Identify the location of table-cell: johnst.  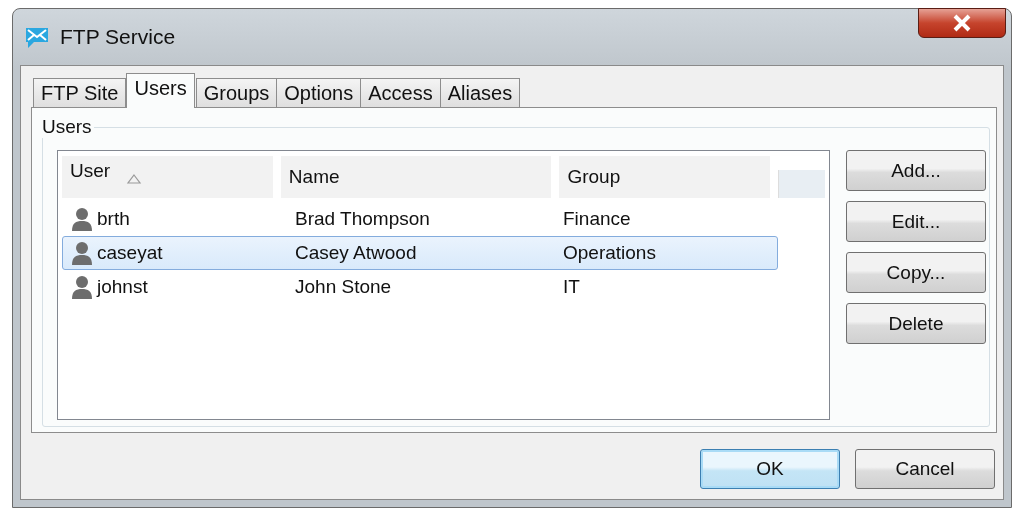
(122, 287).